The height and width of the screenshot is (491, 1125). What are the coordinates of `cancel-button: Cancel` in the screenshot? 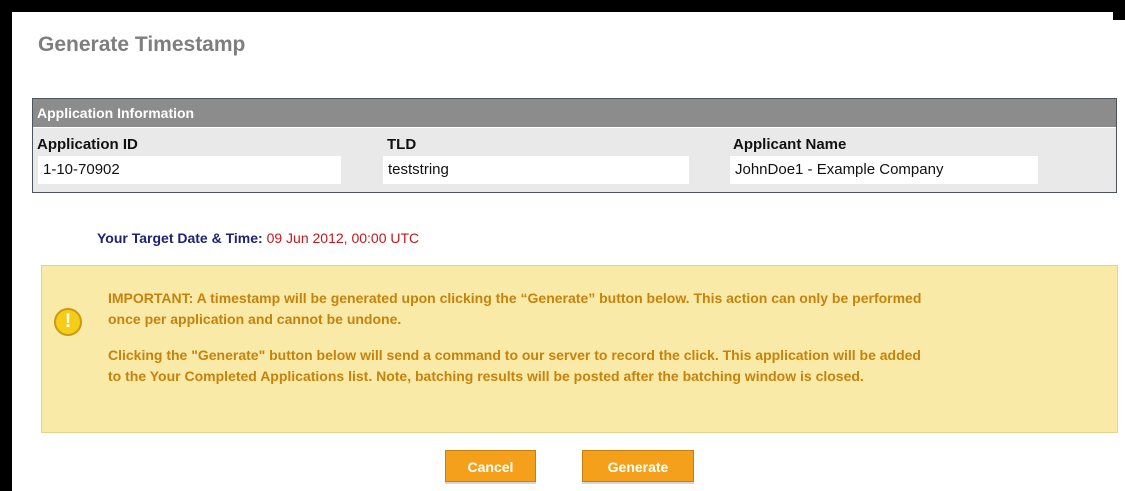 It's located at (490, 466).